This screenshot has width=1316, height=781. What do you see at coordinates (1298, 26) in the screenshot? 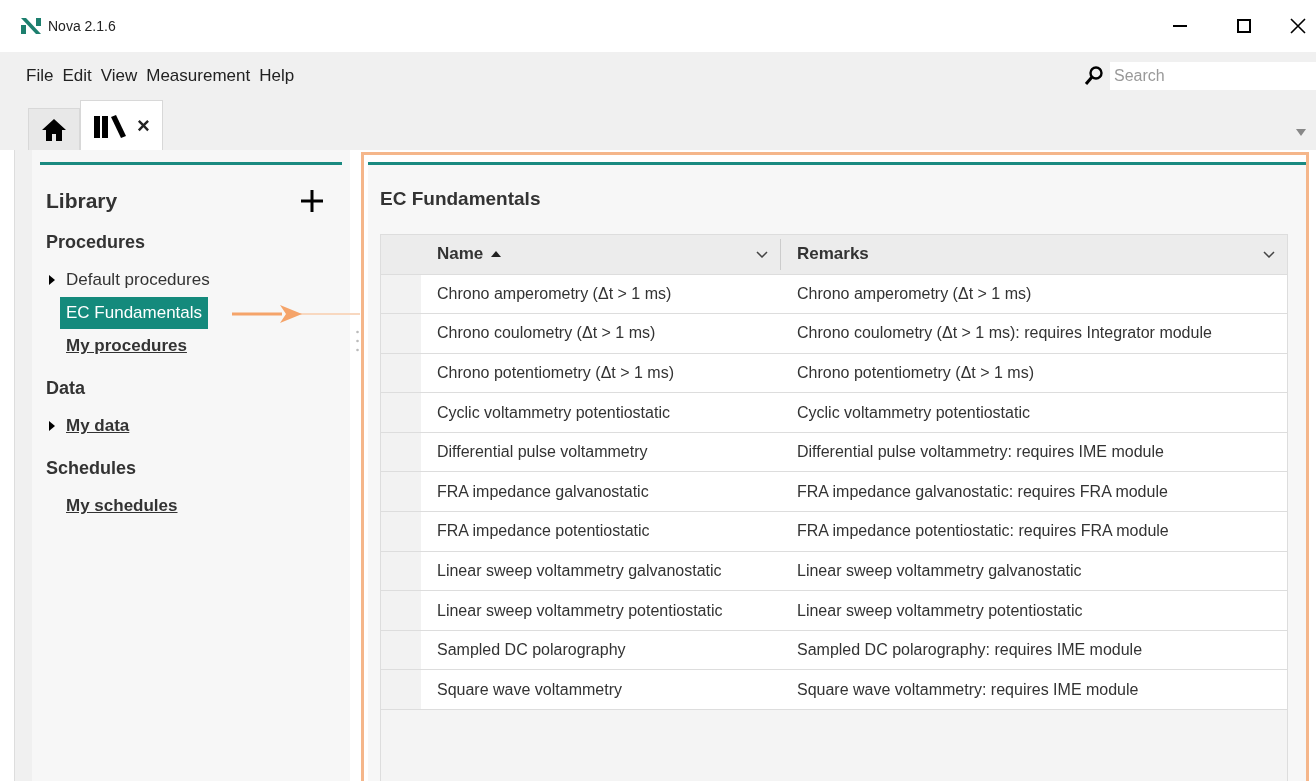
I see `close-icon` at bounding box center [1298, 26].